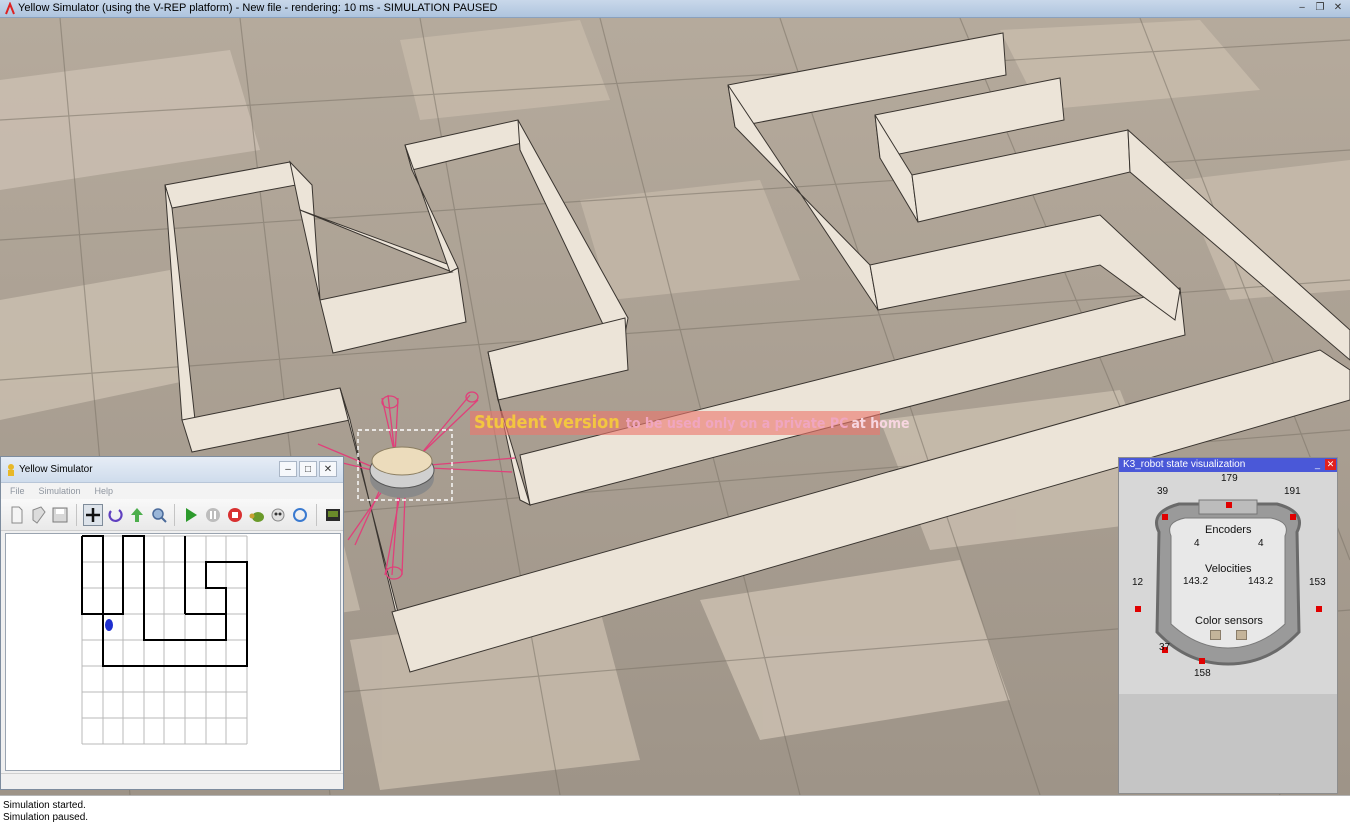 The image size is (1350, 827). I want to click on watermark-part3: at home, so click(880, 424).